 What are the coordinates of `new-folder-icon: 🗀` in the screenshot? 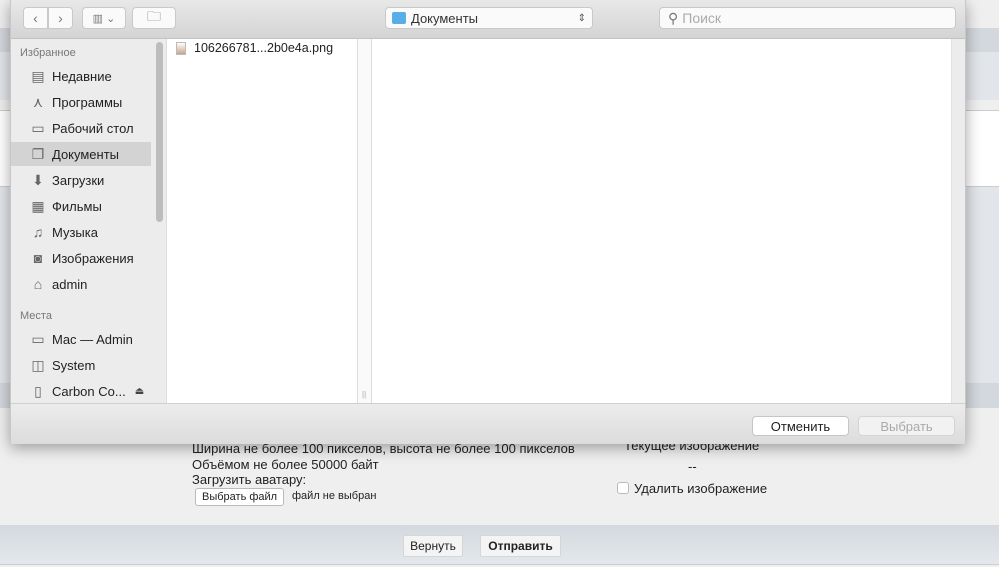 It's located at (154, 16).